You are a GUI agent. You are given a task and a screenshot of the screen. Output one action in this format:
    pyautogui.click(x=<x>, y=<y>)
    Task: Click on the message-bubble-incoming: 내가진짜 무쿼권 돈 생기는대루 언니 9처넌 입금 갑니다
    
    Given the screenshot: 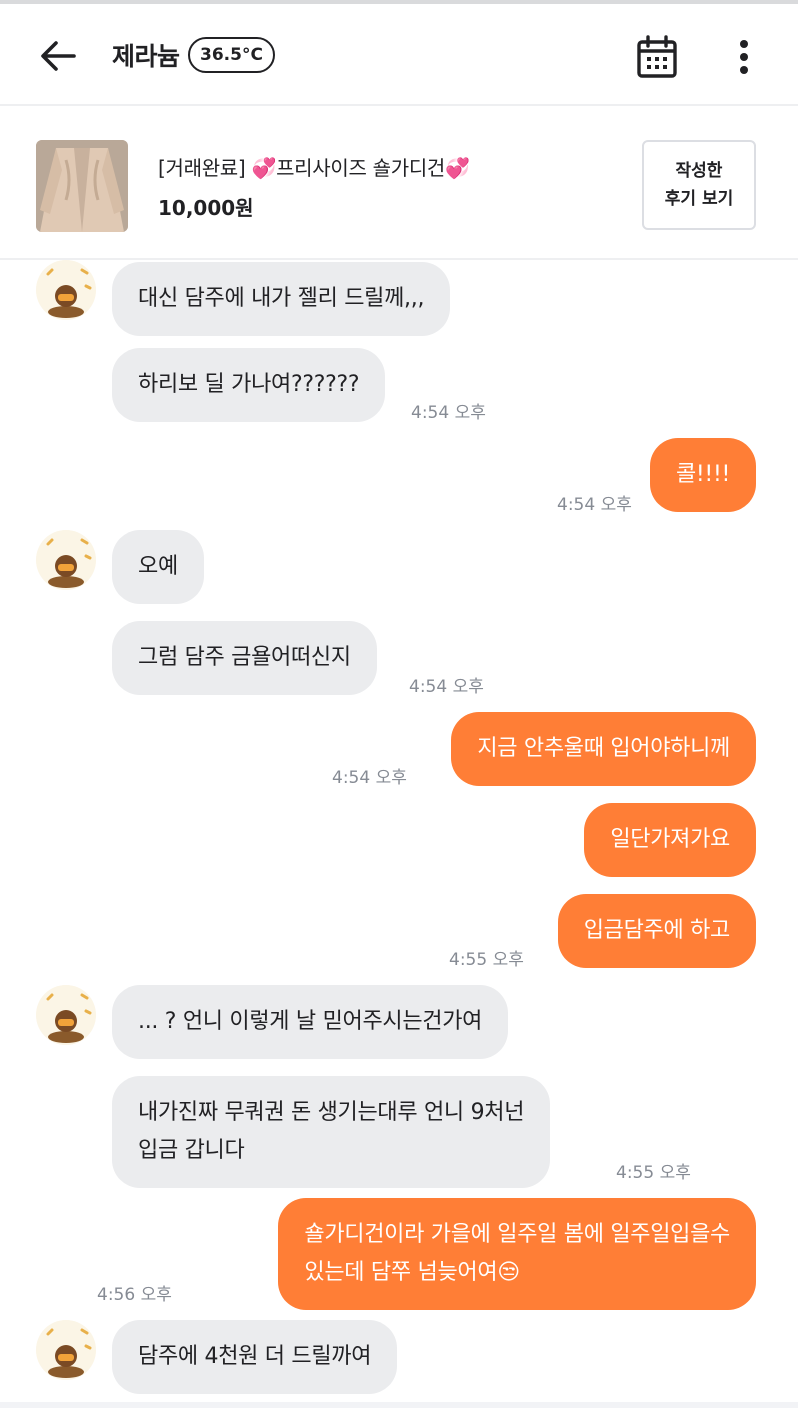 What is the action you would take?
    pyautogui.click(x=331, y=1132)
    